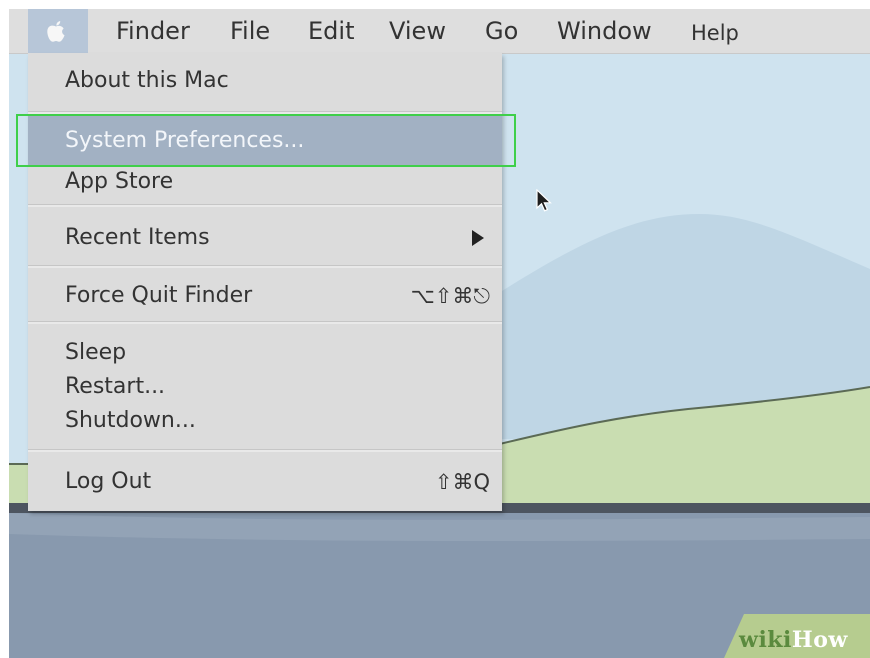  What do you see at coordinates (265, 482) in the screenshot?
I see `menu-item-log-out: Log Out ⇧⌘Q` at bounding box center [265, 482].